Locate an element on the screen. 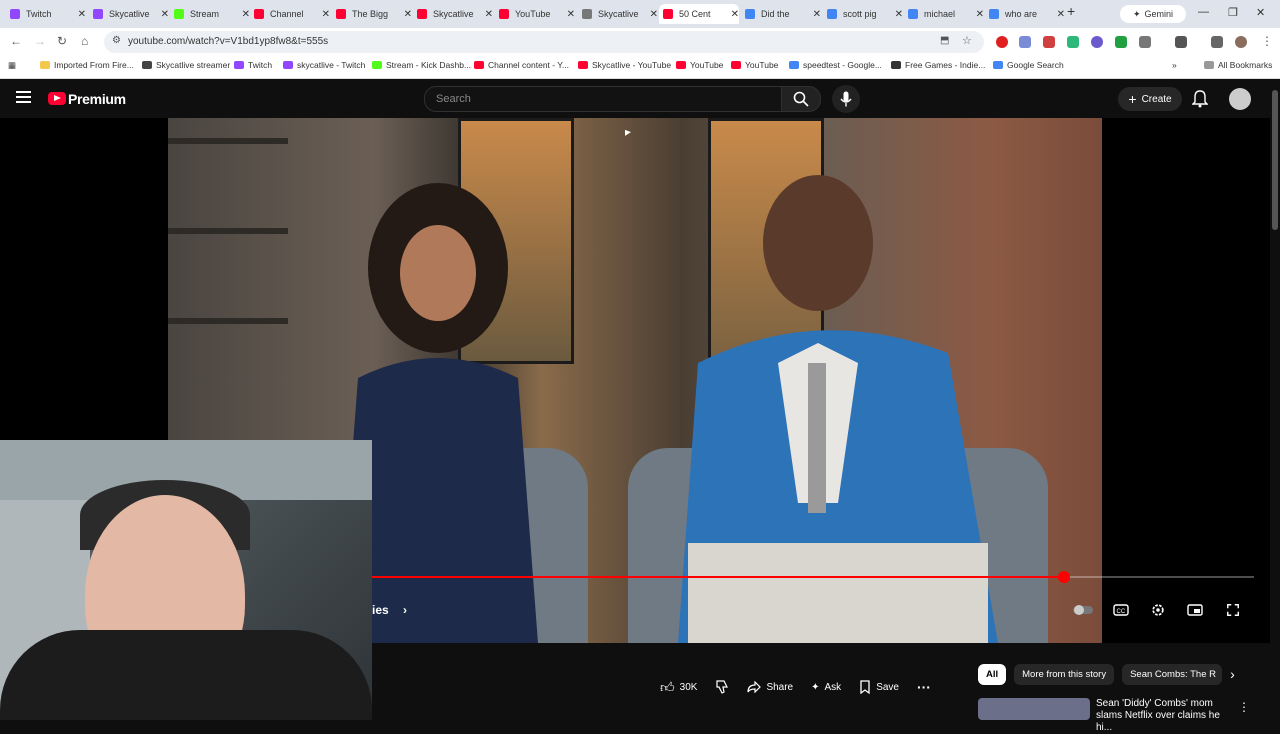 This screenshot has width=1280, height=734. profile-avatar-icon is located at coordinates (1241, 42).